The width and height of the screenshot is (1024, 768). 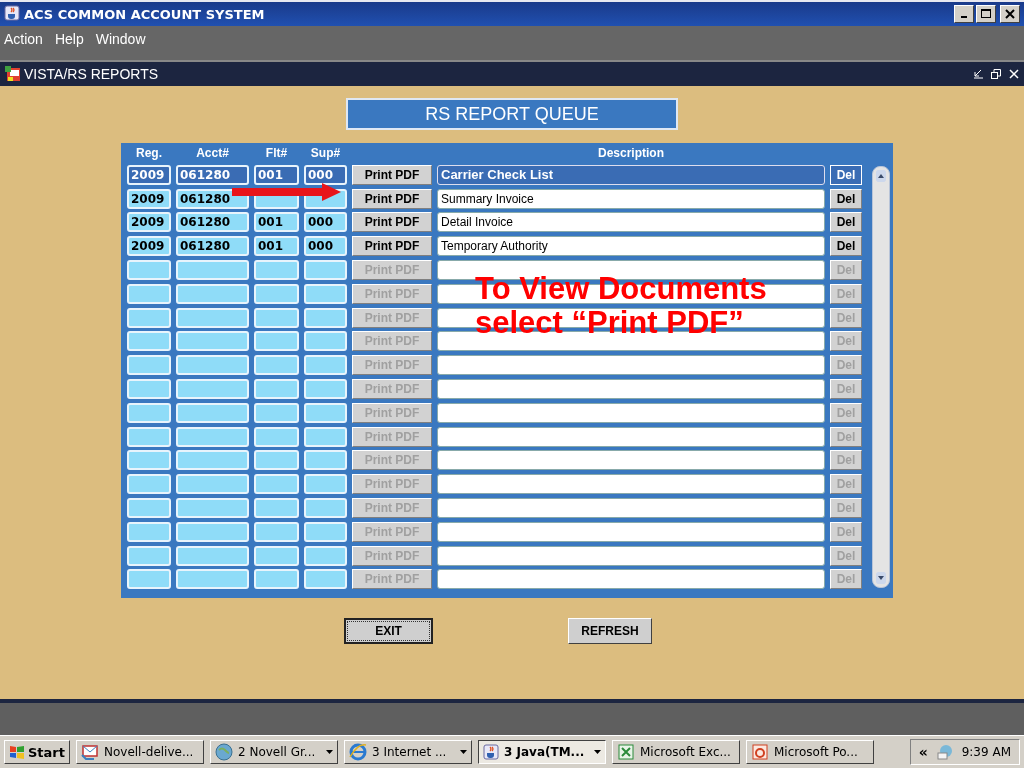 I want to click on description-cell: Temporary Authority, so click(x=631, y=246).